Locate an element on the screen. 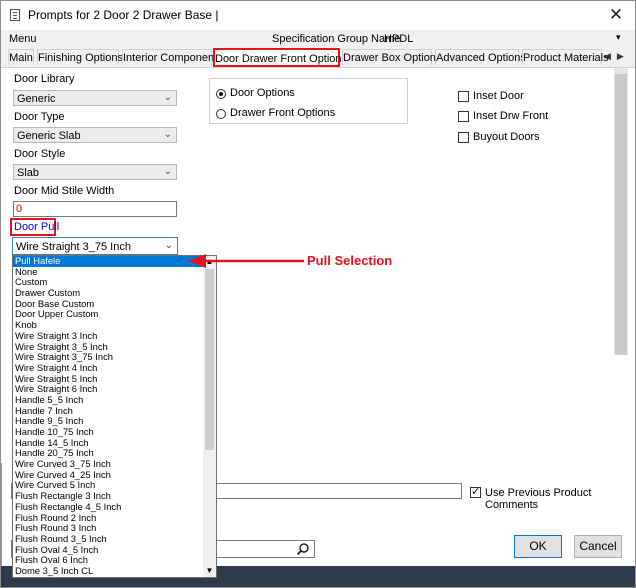  annotation-arrow-icon is located at coordinates (246, 261).